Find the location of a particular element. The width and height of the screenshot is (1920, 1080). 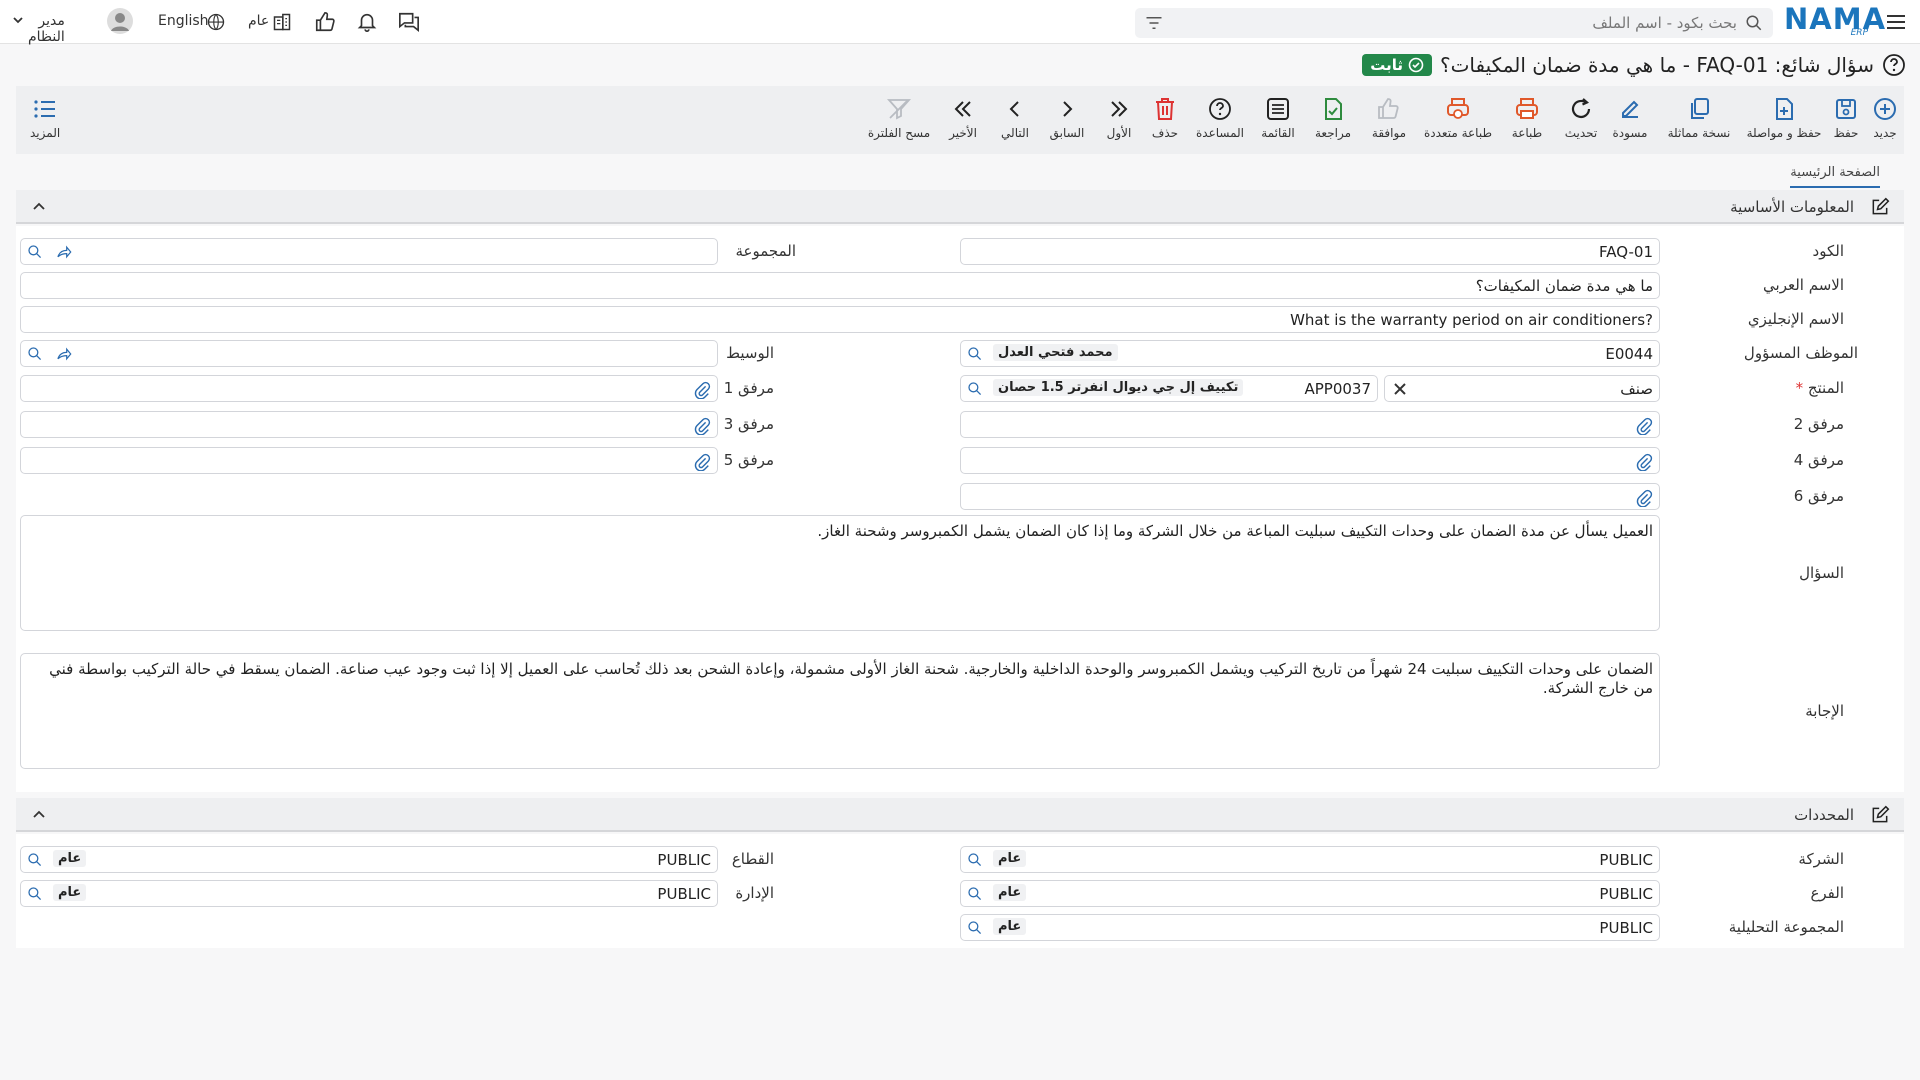

analytic-group-label: المجموعة التحليلية is located at coordinates (1786, 927).